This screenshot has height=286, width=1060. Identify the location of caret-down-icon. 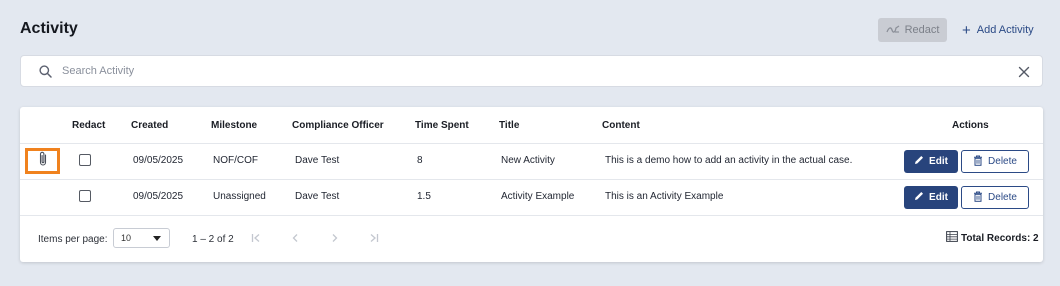
(157, 238).